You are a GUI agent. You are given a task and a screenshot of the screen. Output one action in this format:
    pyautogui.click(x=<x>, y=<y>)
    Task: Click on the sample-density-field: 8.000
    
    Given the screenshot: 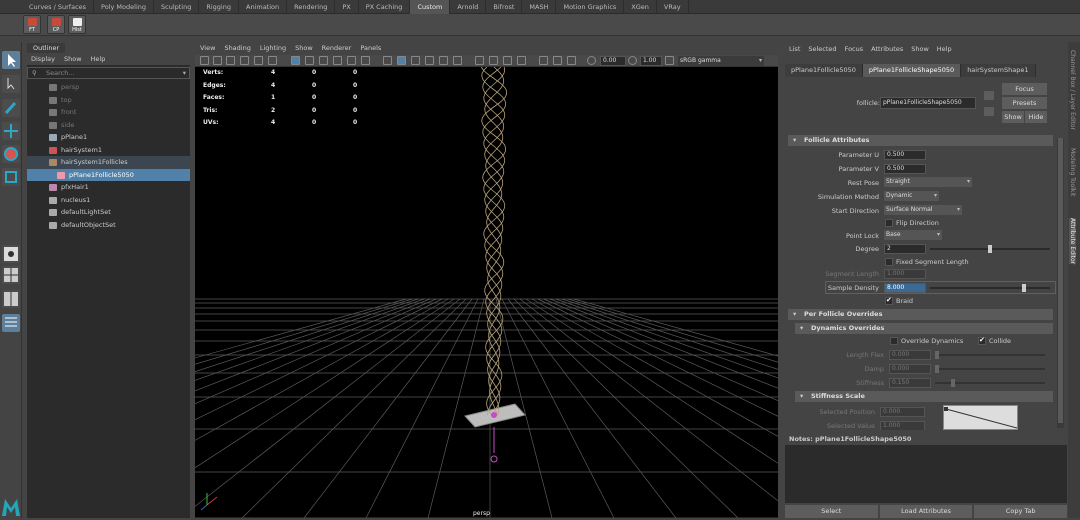 What is the action you would take?
    pyautogui.click(x=905, y=288)
    